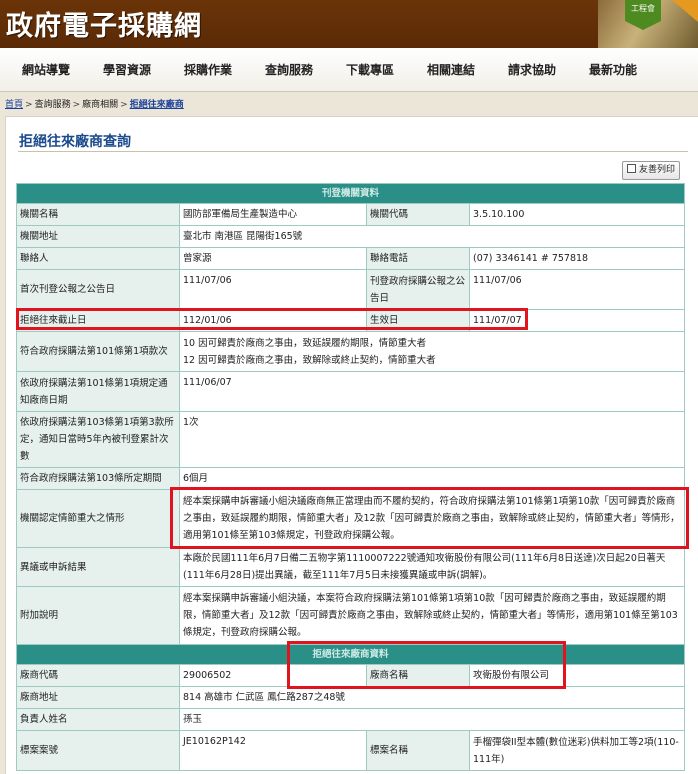 The image size is (698, 774). I want to click on print-button: 友善列印, so click(651, 170).